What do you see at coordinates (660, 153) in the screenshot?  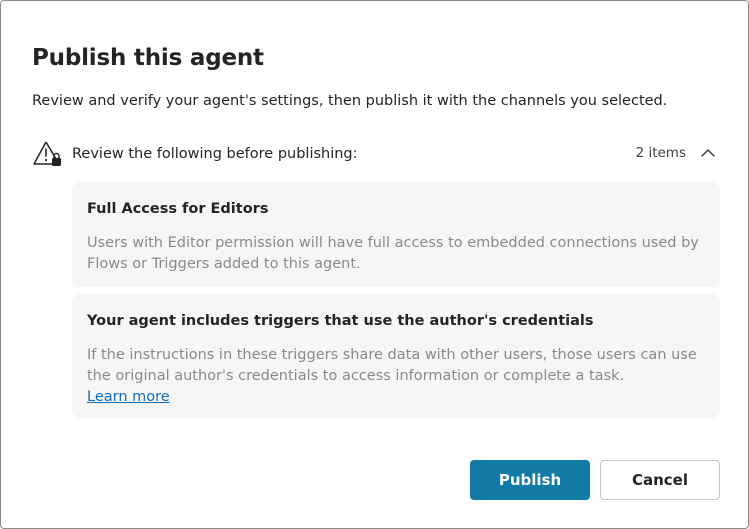 I see `items-count: 2 items` at bounding box center [660, 153].